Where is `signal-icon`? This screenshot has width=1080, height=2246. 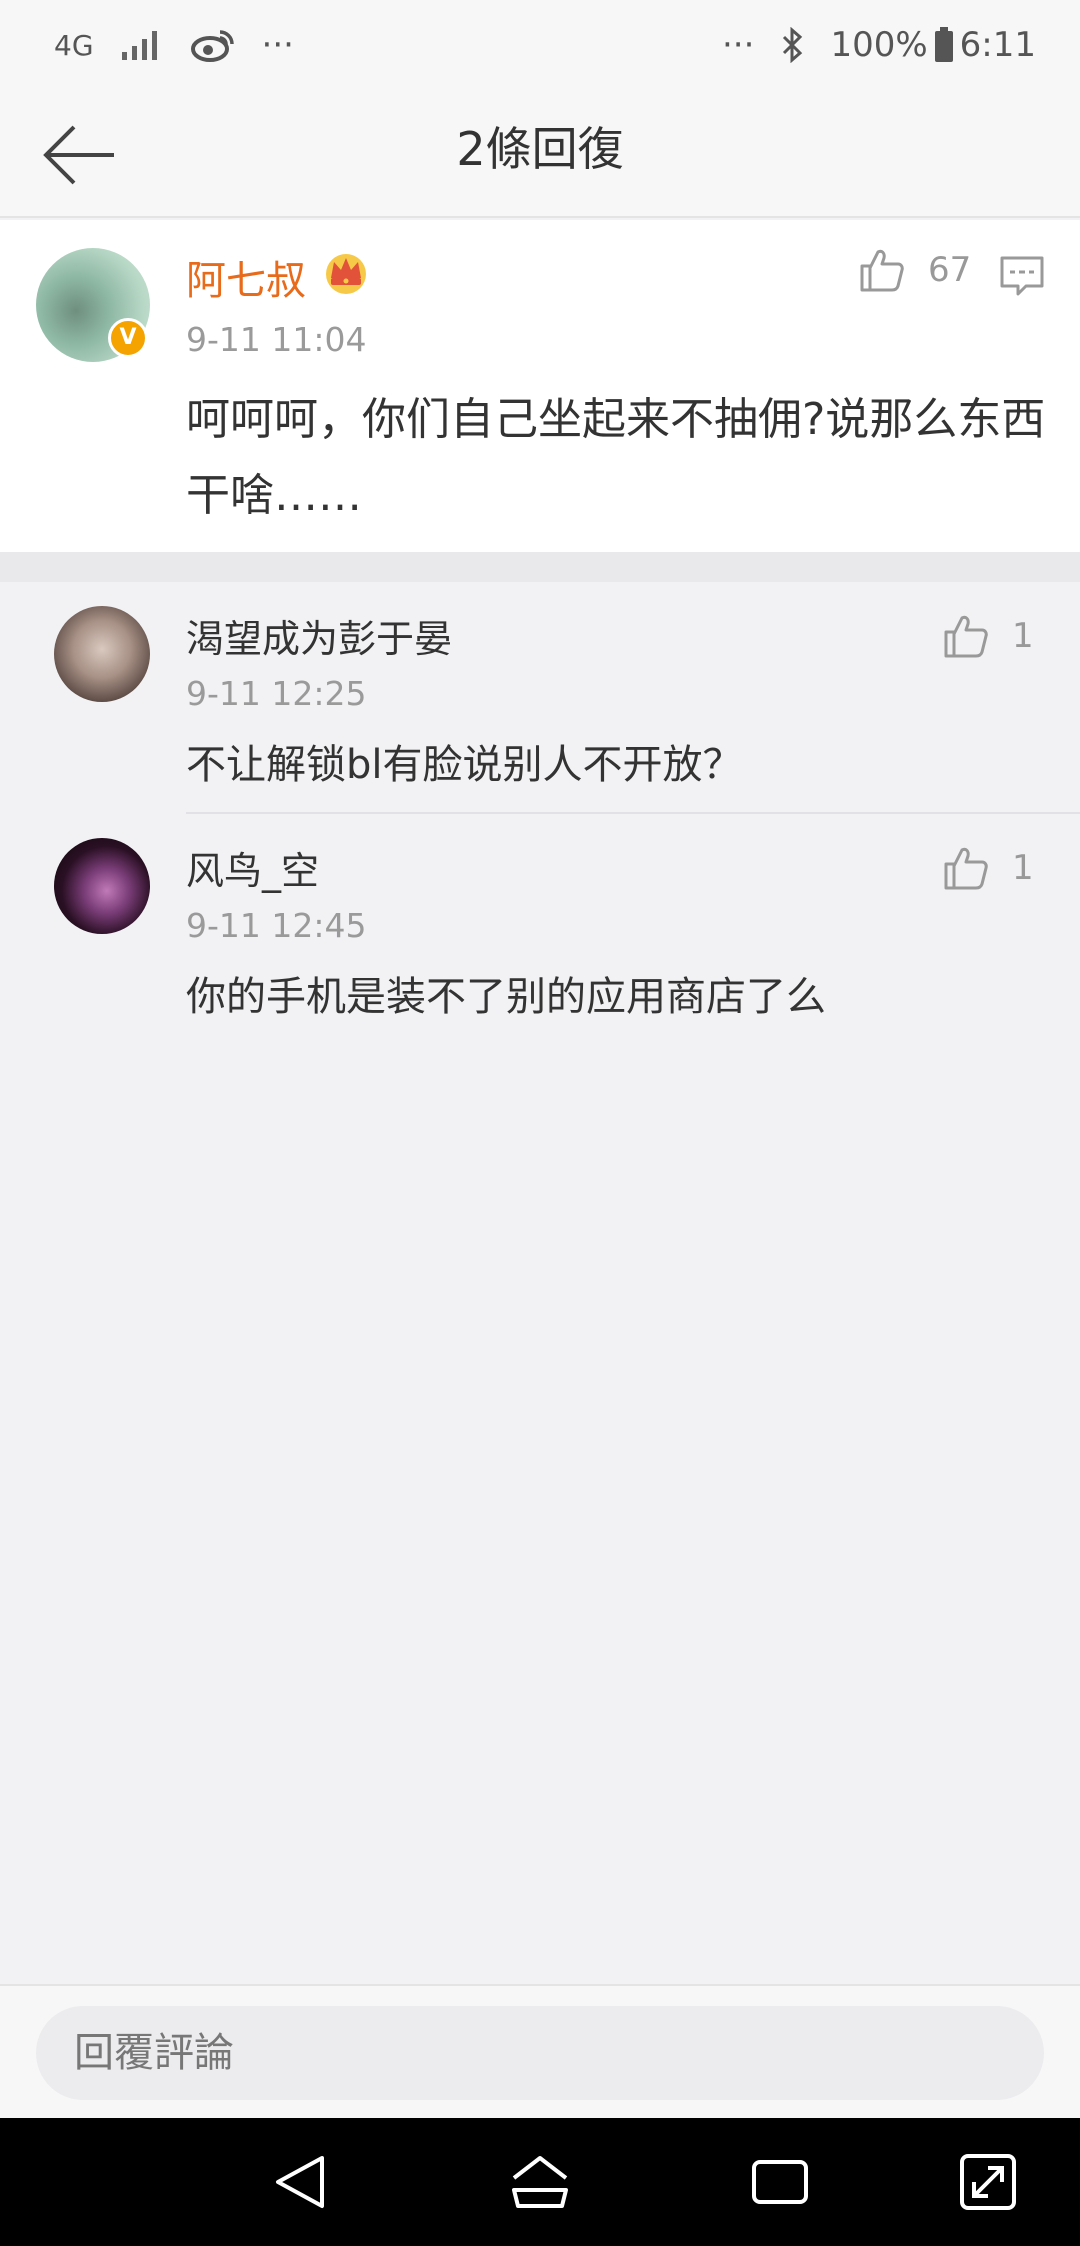
signal-icon is located at coordinates (142, 45).